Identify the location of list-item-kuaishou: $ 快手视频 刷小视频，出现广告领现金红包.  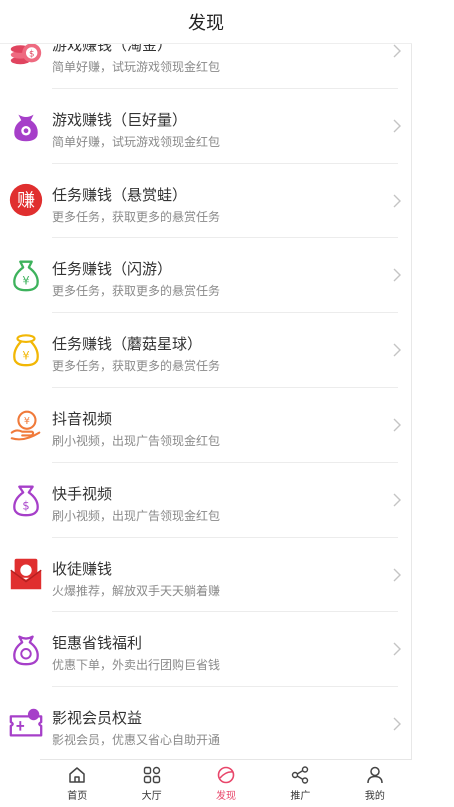
(207, 500).